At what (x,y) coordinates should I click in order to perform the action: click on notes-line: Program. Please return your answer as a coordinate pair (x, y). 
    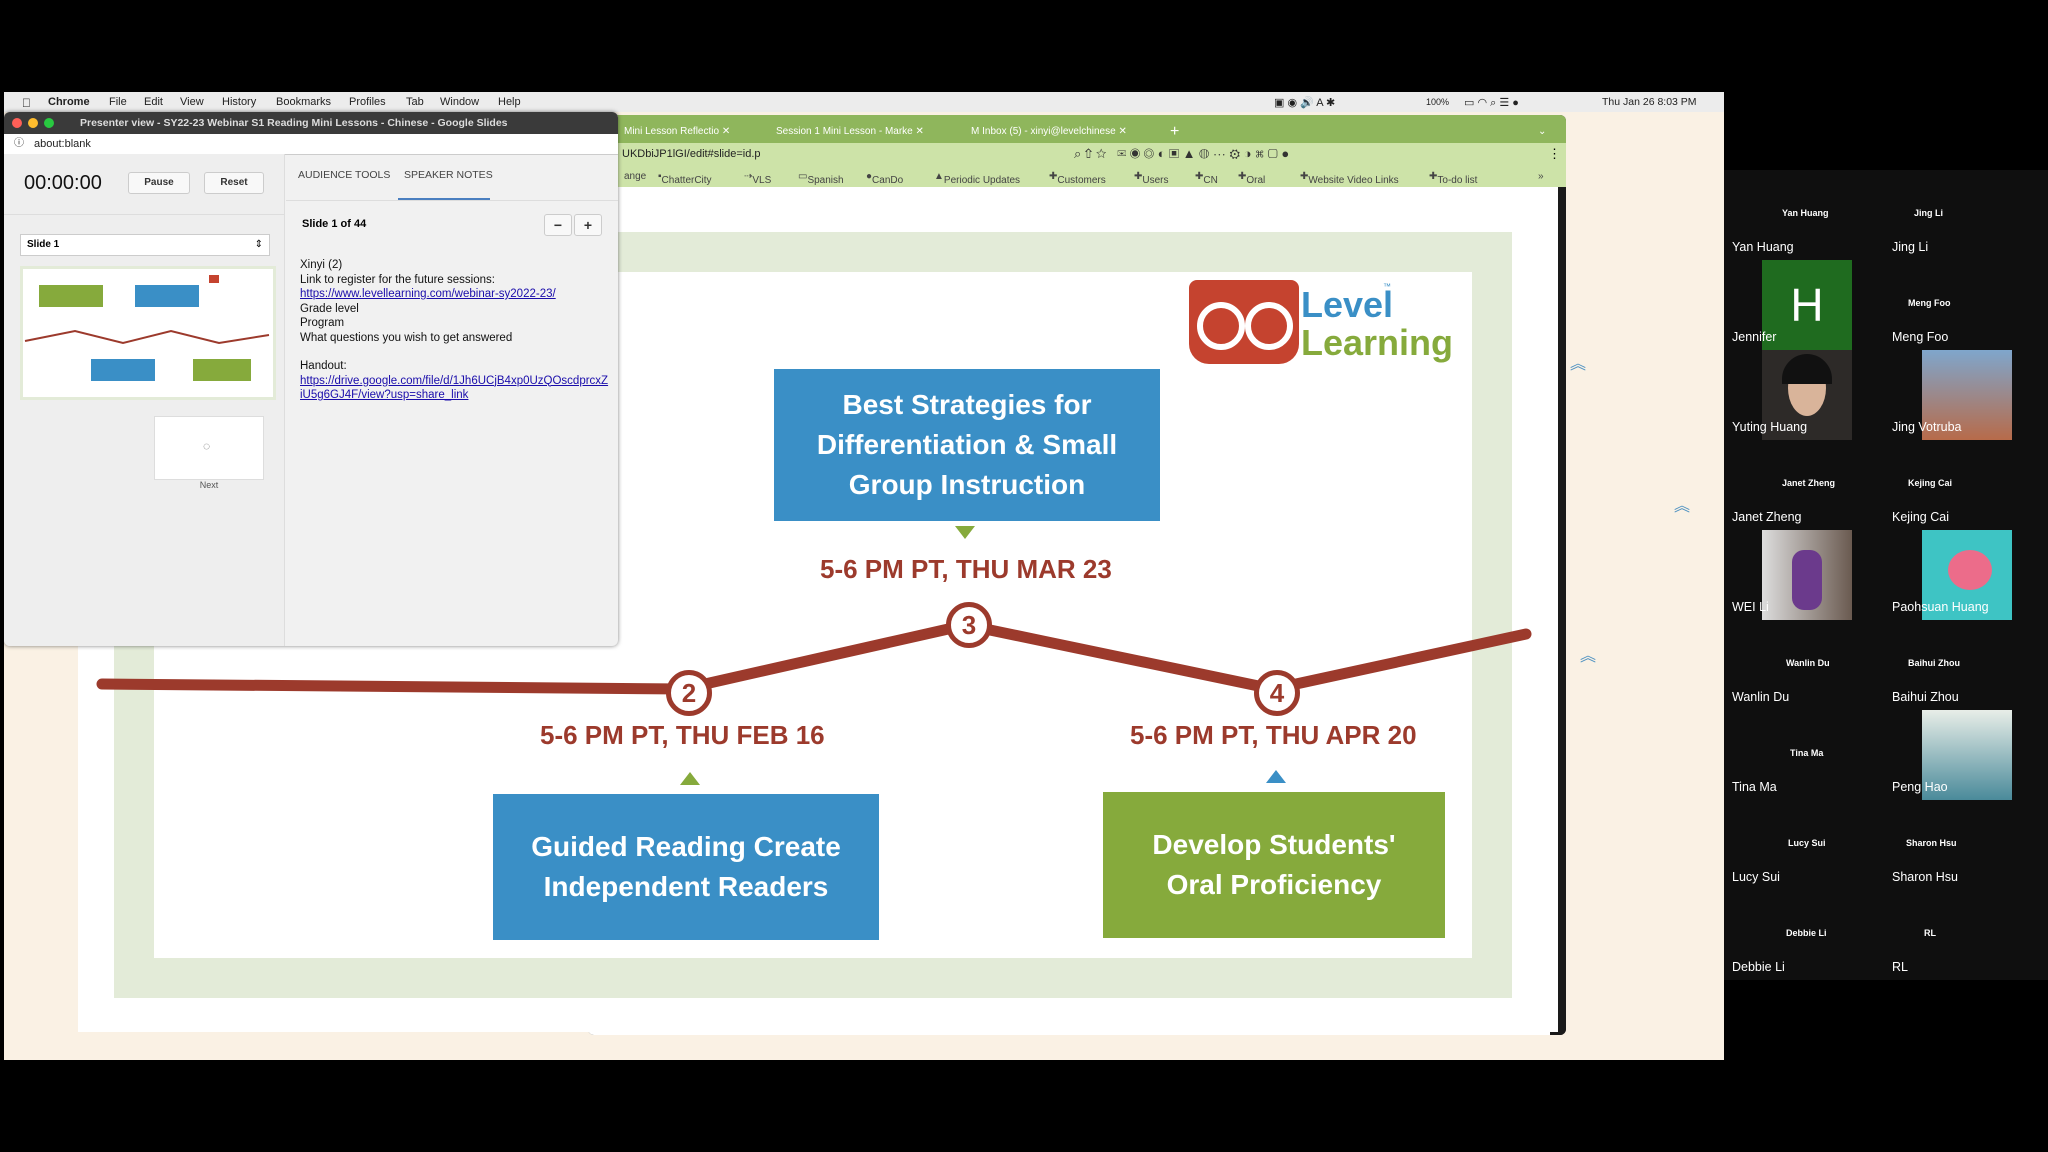
    Looking at the image, I should click on (322, 323).